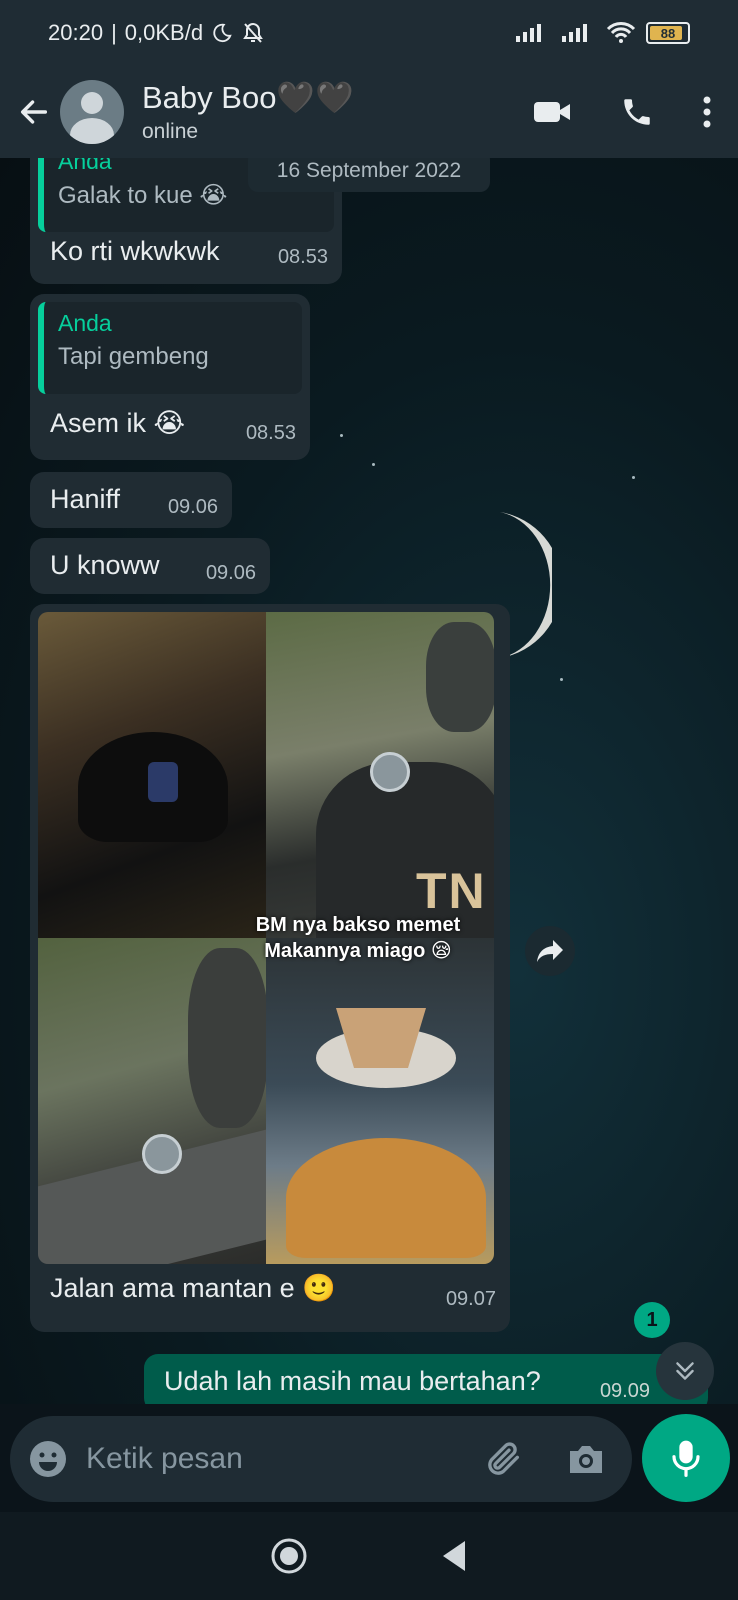 This screenshot has width=738, height=1600. What do you see at coordinates (131, 500) in the screenshot?
I see `message-bubble: Haniff 09.06` at bounding box center [131, 500].